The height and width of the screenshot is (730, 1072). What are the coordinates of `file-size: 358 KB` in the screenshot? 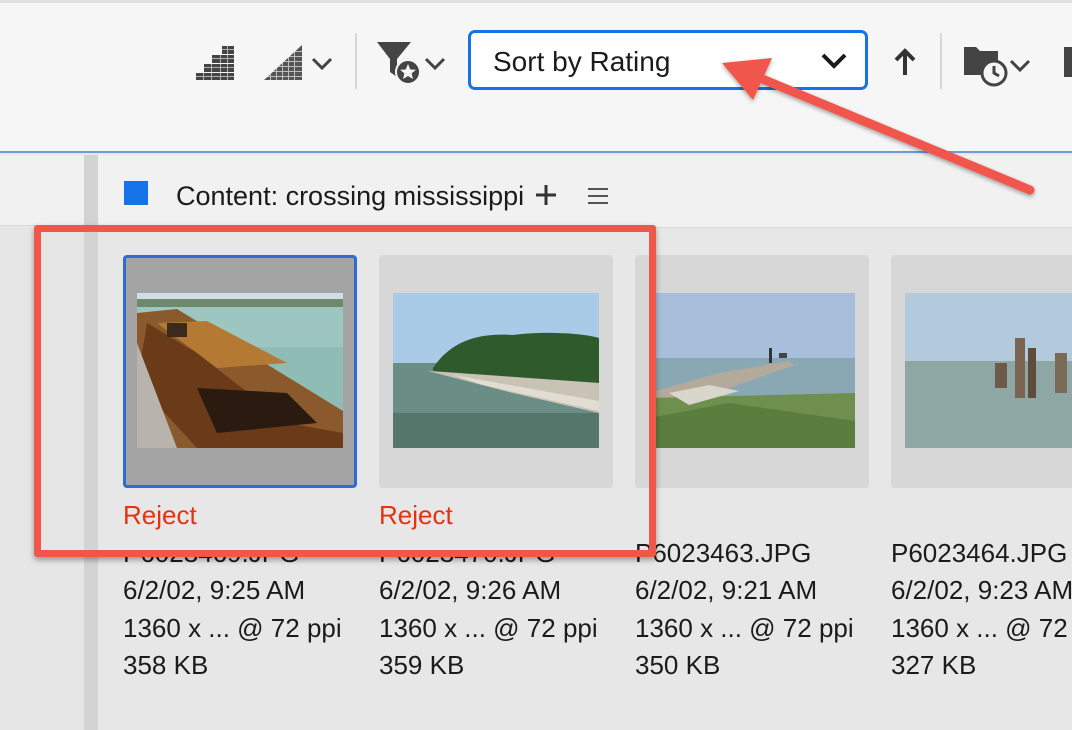 It's located at (166, 665).